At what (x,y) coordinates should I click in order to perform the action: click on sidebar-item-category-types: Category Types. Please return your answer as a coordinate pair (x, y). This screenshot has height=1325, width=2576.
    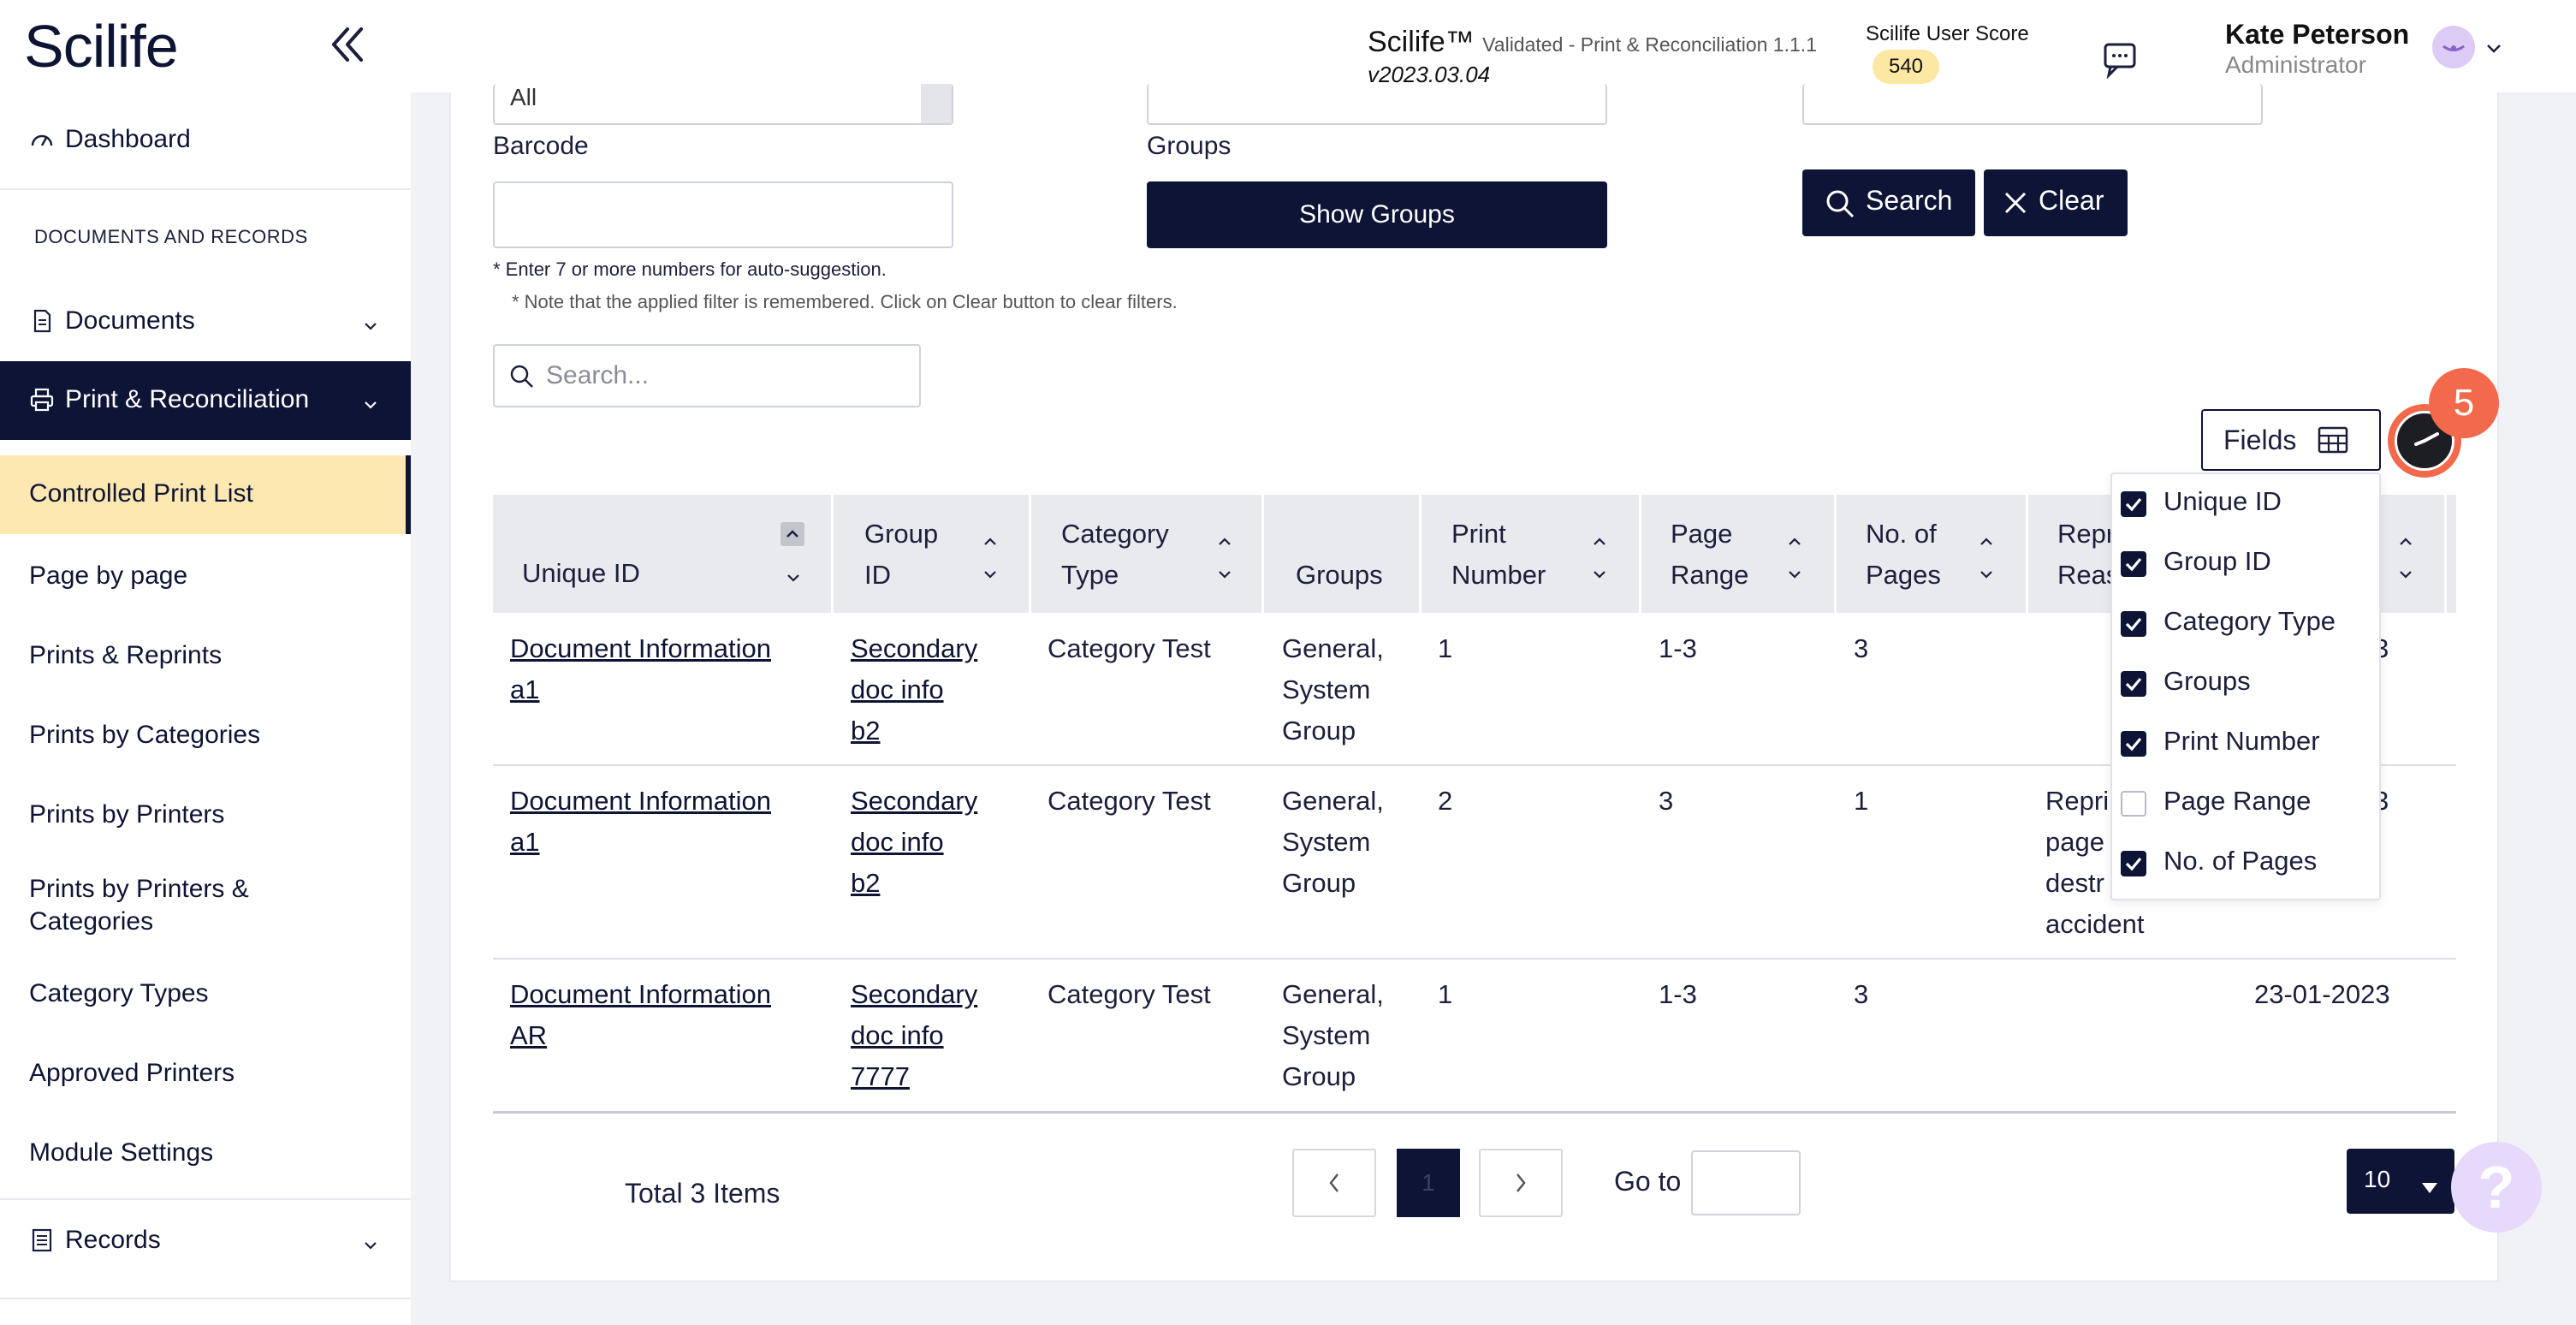
    Looking at the image, I should click on (205, 999).